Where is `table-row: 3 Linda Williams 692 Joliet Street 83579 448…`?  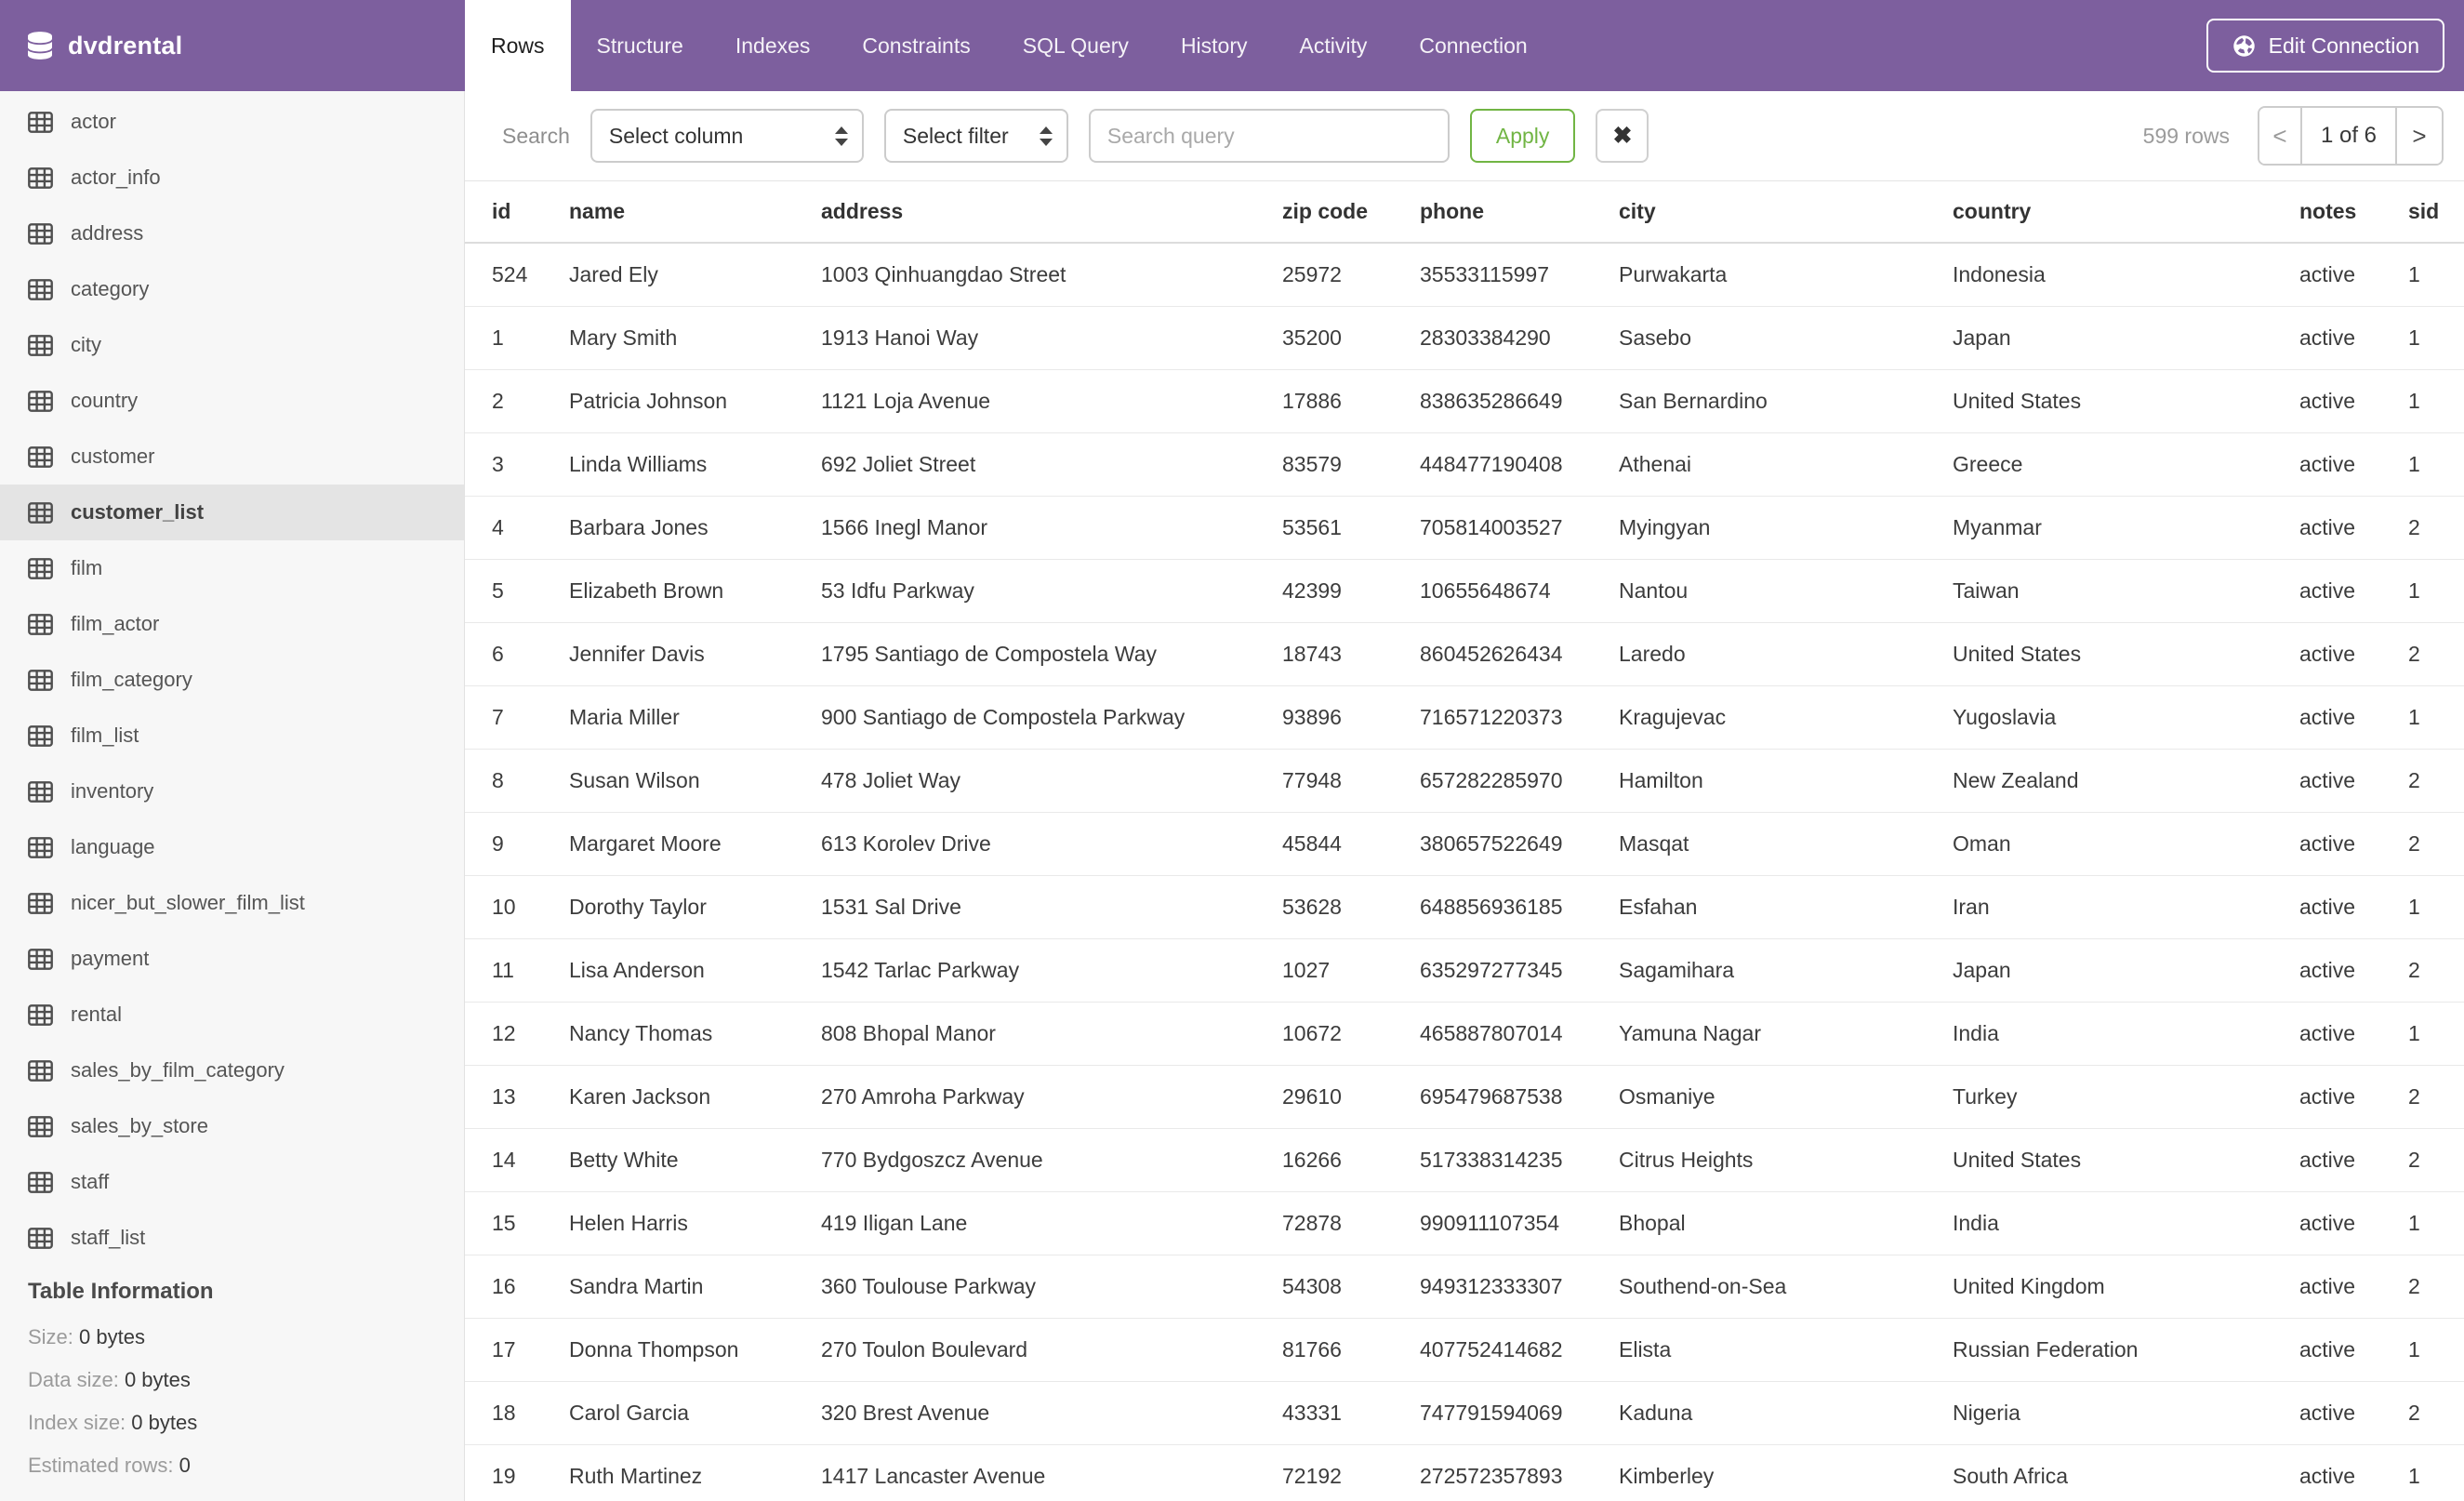
table-row: 3 Linda Williams 692 Joliet Street 83579 448… is located at coordinates (1464, 464).